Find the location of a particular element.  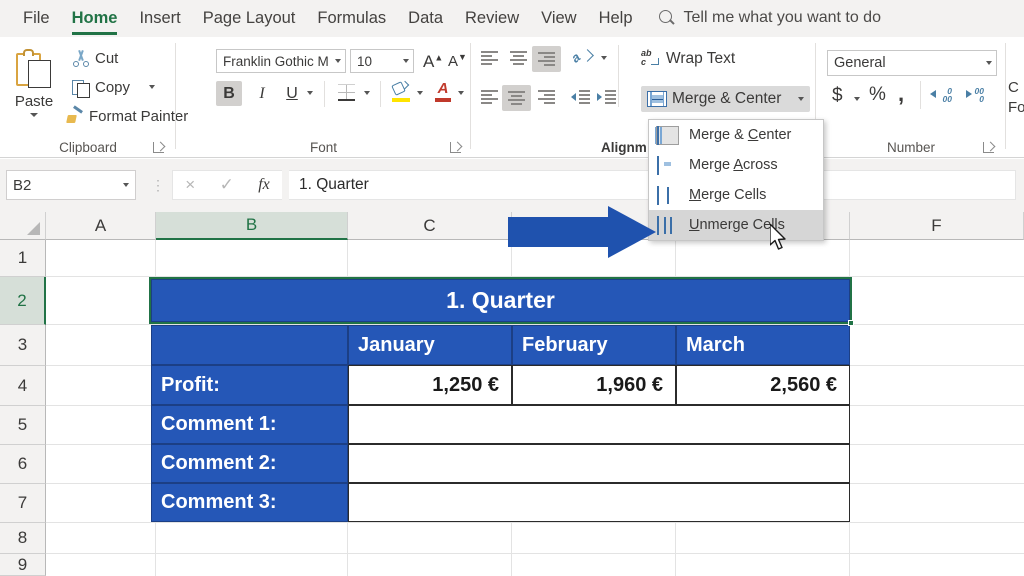

column-header-c: C is located at coordinates (430, 226).